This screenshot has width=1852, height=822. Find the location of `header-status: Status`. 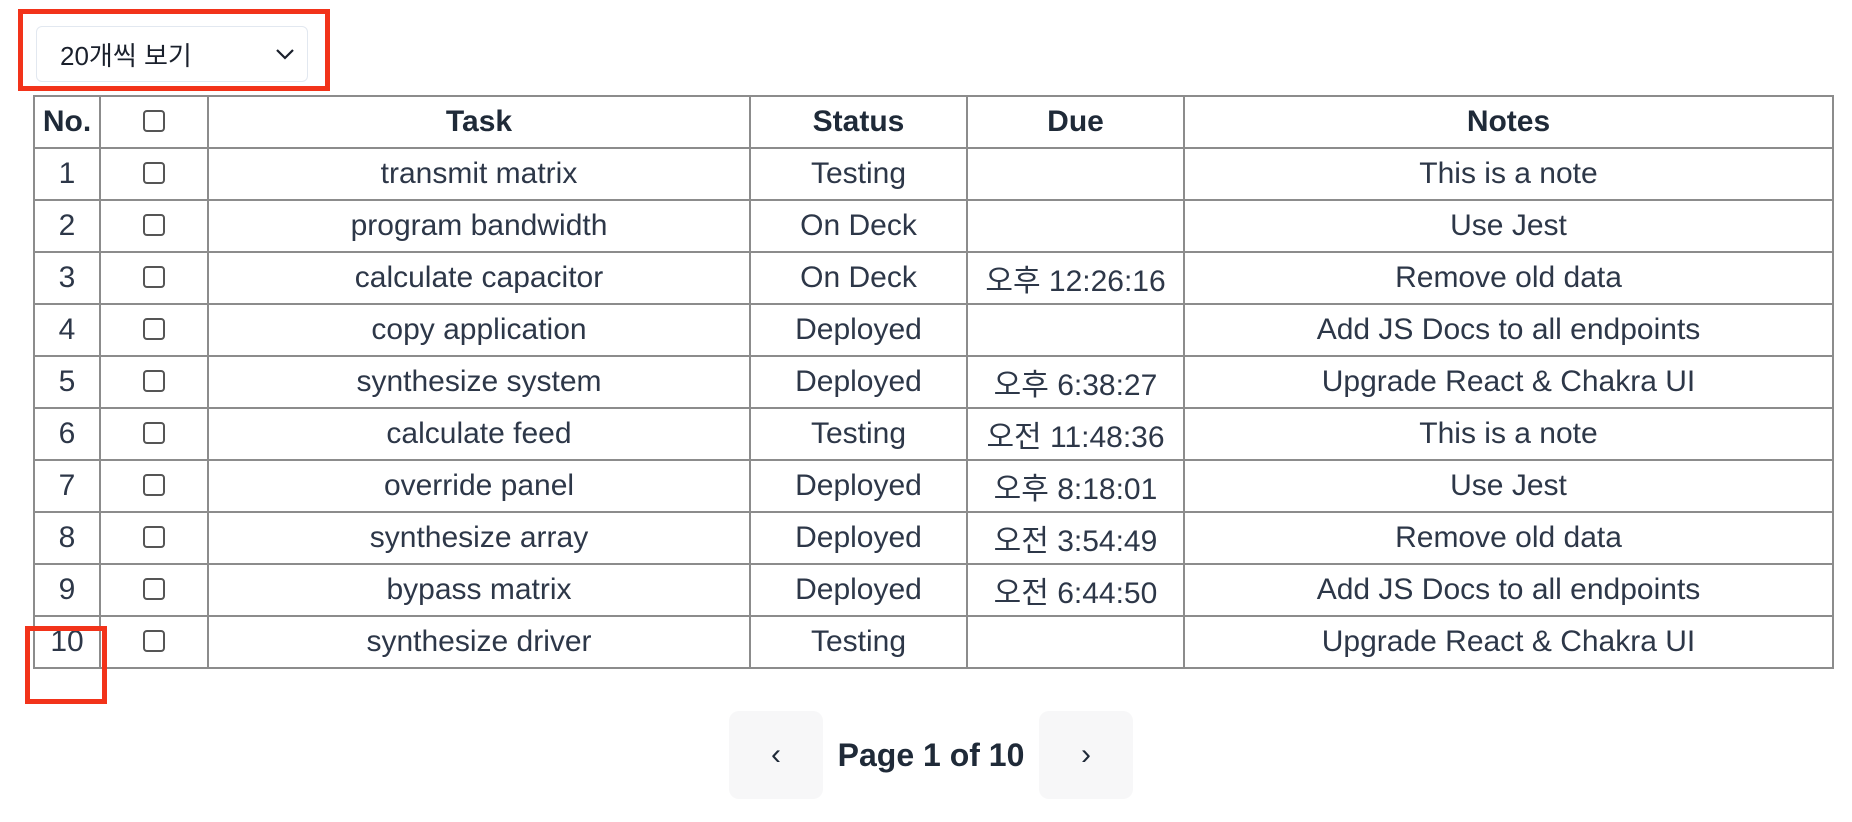

header-status: Status is located at coordinates (858, 122).